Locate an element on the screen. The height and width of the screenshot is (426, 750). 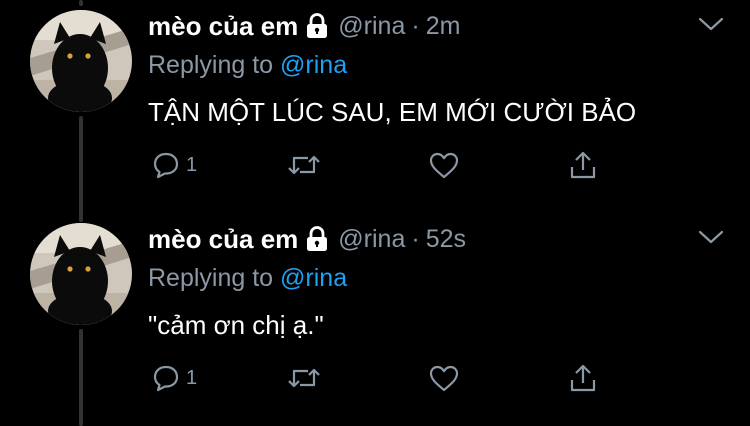
tweet-text: TẬN MỘT LÚC SAU, EM MỚI CƯỜI BẢO is located at coordinates (392, 112).